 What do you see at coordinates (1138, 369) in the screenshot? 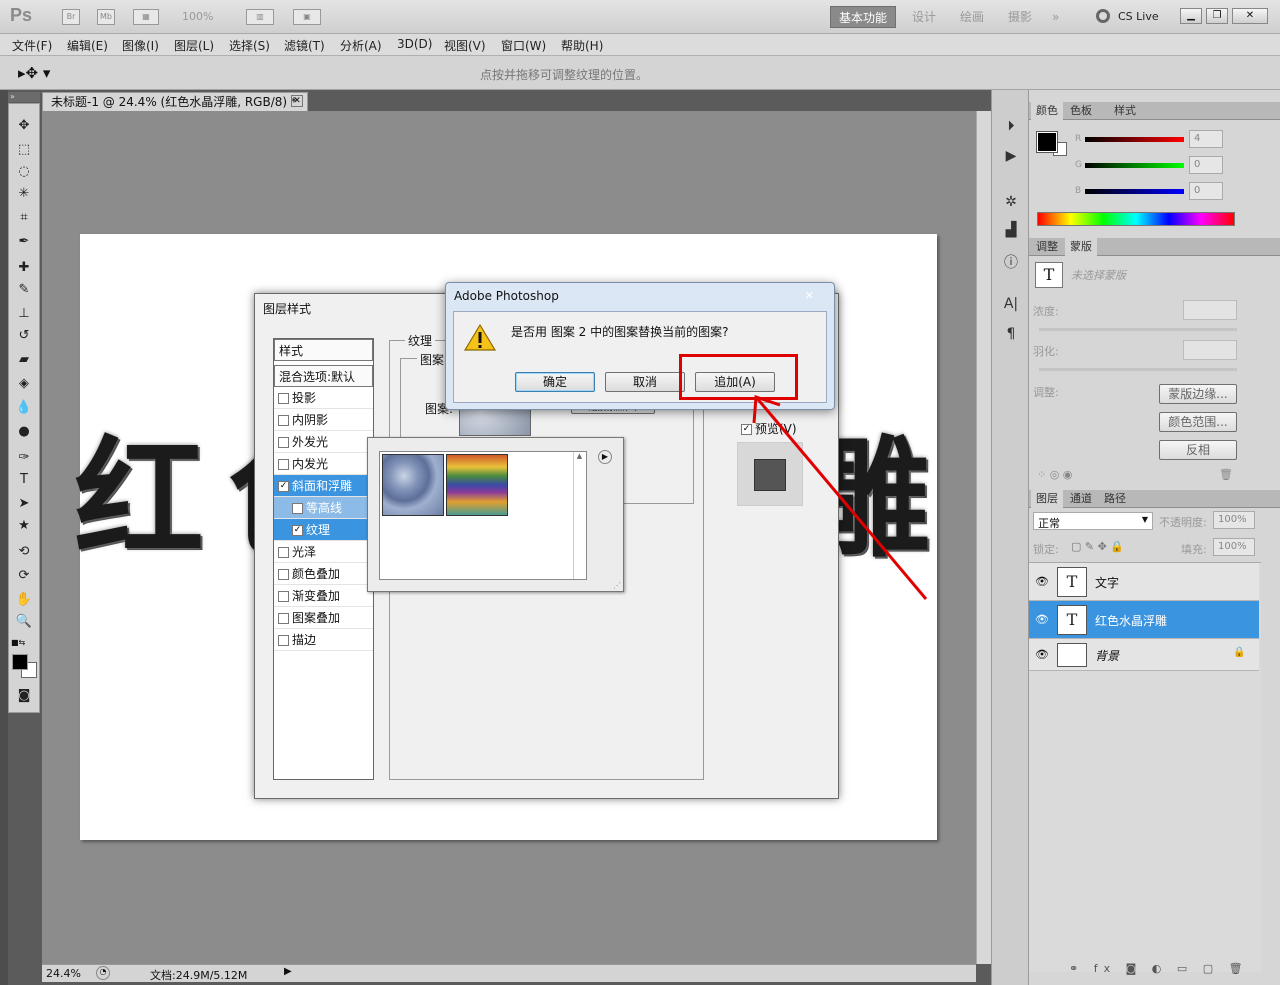
I see `feather-slider` at bounding box center [1138, 369].